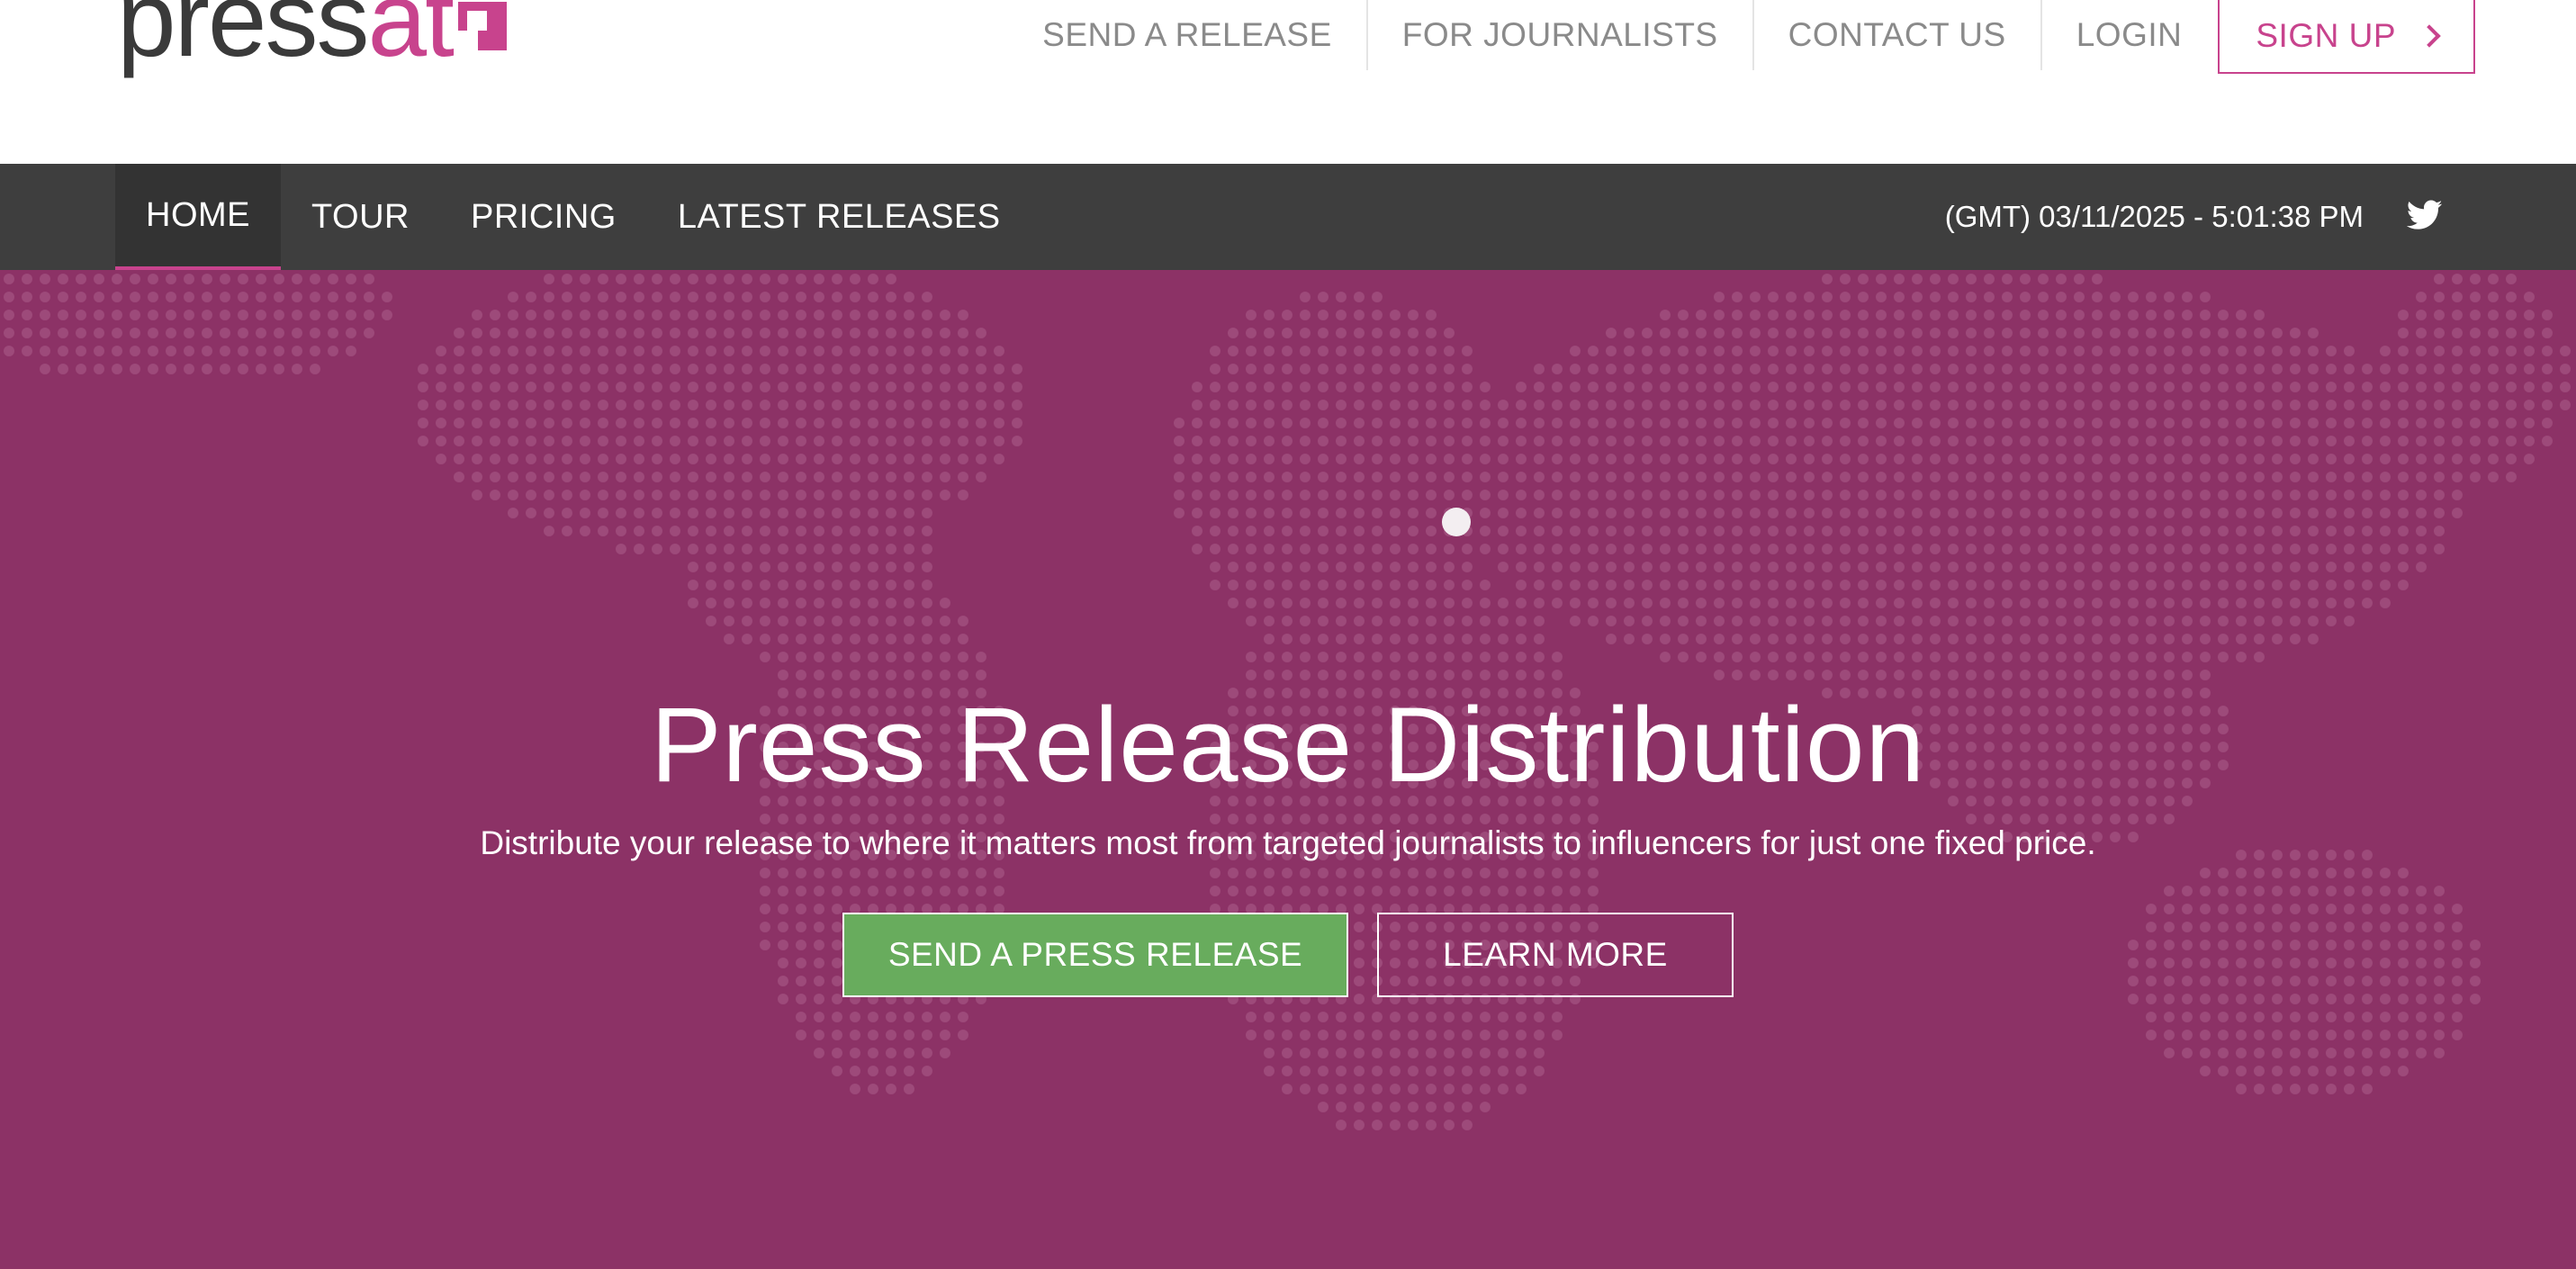 This screenshot has height=1269, width=2576. What do you see at coordinates (1456, 522) in the screenshot?
I see `carousel-dot` at bounding box center [1456, 522].